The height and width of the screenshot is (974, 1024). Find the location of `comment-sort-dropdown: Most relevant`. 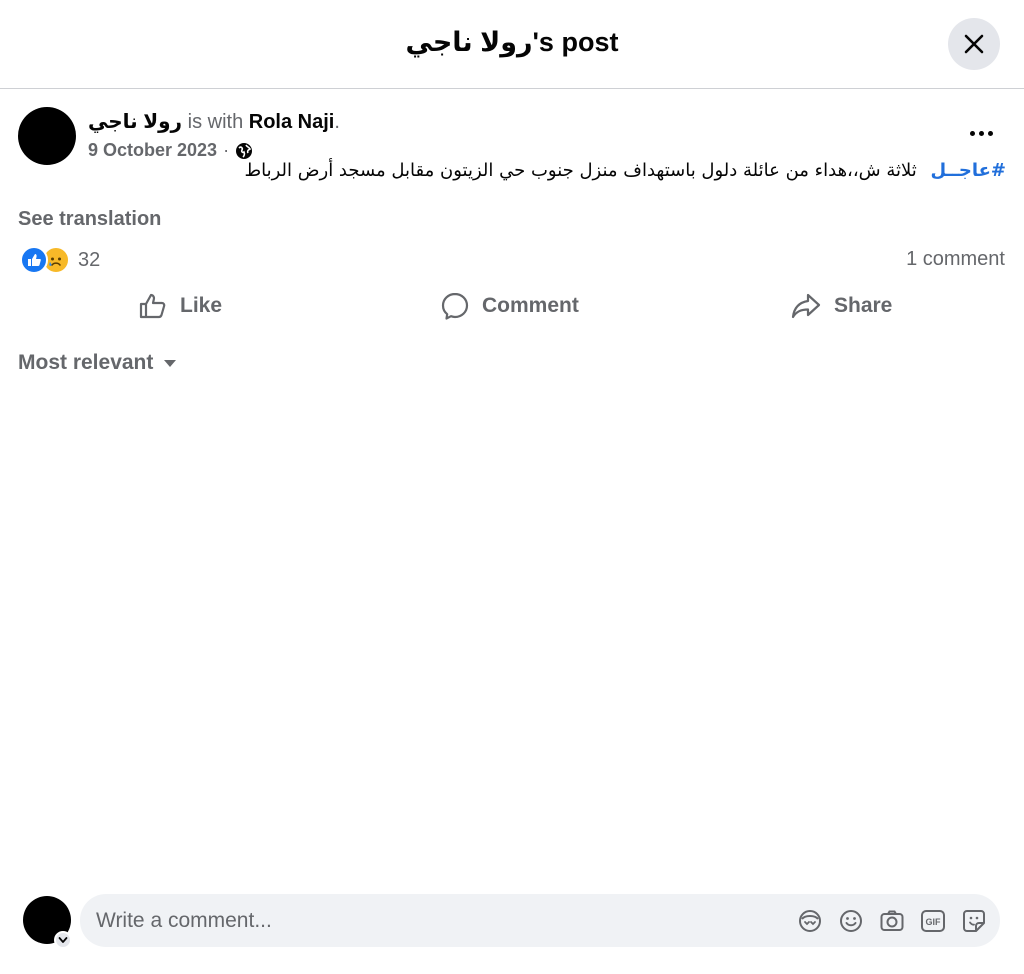

comment-sort-dropdown: Most relevant is located at coordinates (97, 363).